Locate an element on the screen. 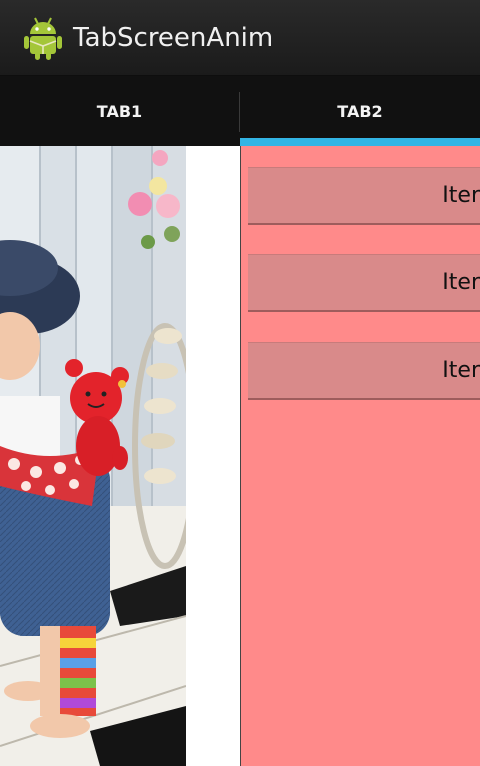 The width and height of the screenshot is (480, 766). tab-strip: TAB1 TAB2 is located at coordinates (240, 111).